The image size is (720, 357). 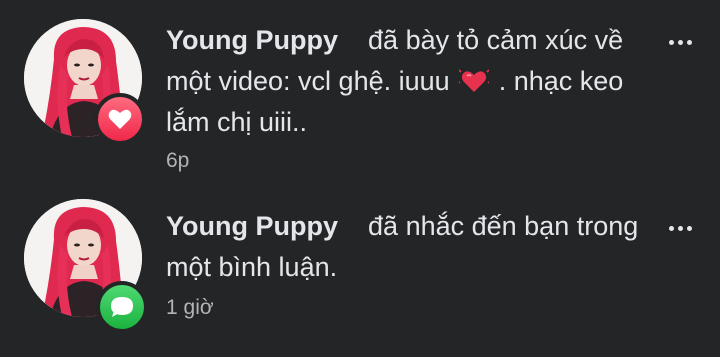 I want to click on notification-time: 6p, so click(x=178, y=160).